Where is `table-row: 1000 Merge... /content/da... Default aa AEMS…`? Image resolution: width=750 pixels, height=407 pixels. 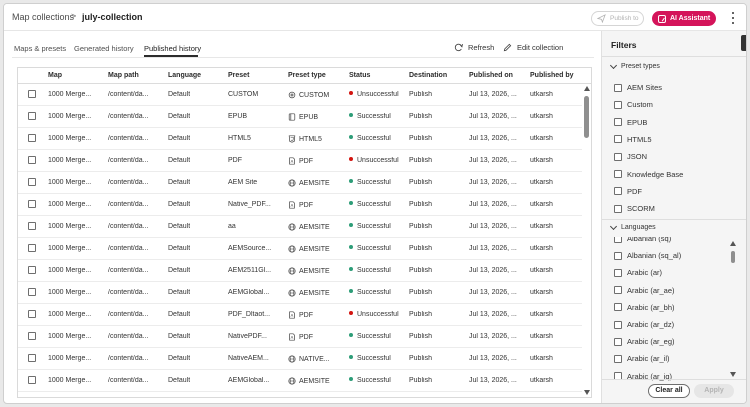 table-row: 1000 Merge... /content/da... Default aa AEMS… is located at coordinates (300, 227).